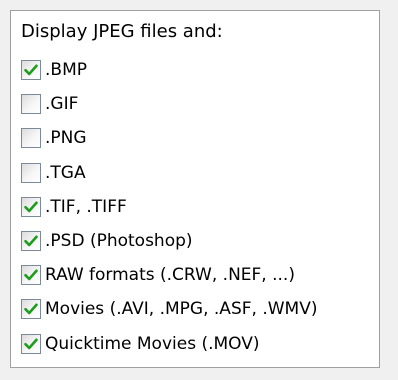  I want to click on option-tga: .TGA, so click(169, 173).